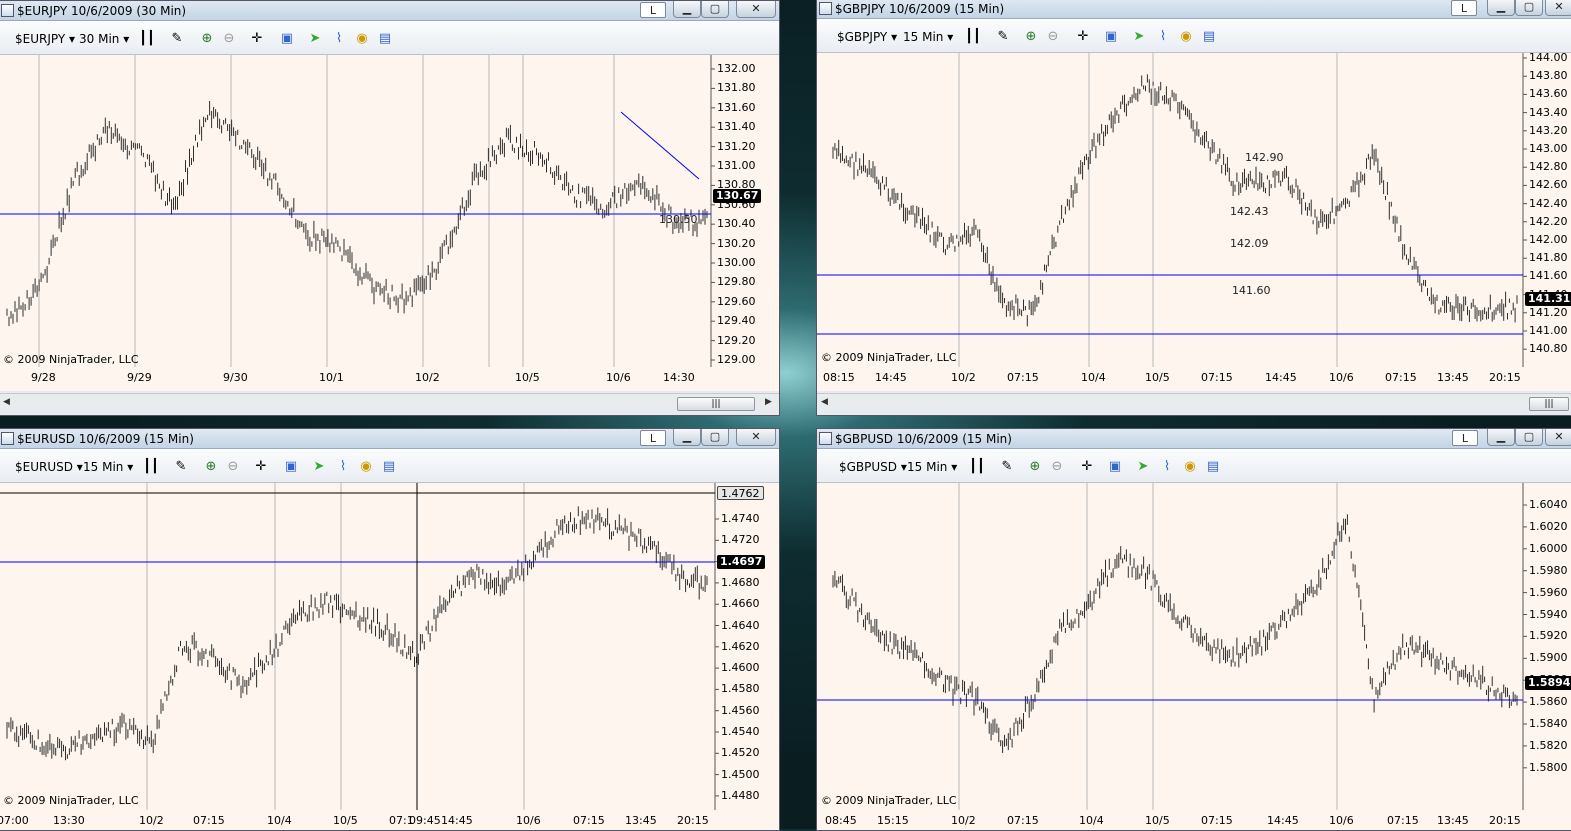 This screenshot has height=831, width=1571. I want to click on x-tick-label: 9/30, so click(235, 377).